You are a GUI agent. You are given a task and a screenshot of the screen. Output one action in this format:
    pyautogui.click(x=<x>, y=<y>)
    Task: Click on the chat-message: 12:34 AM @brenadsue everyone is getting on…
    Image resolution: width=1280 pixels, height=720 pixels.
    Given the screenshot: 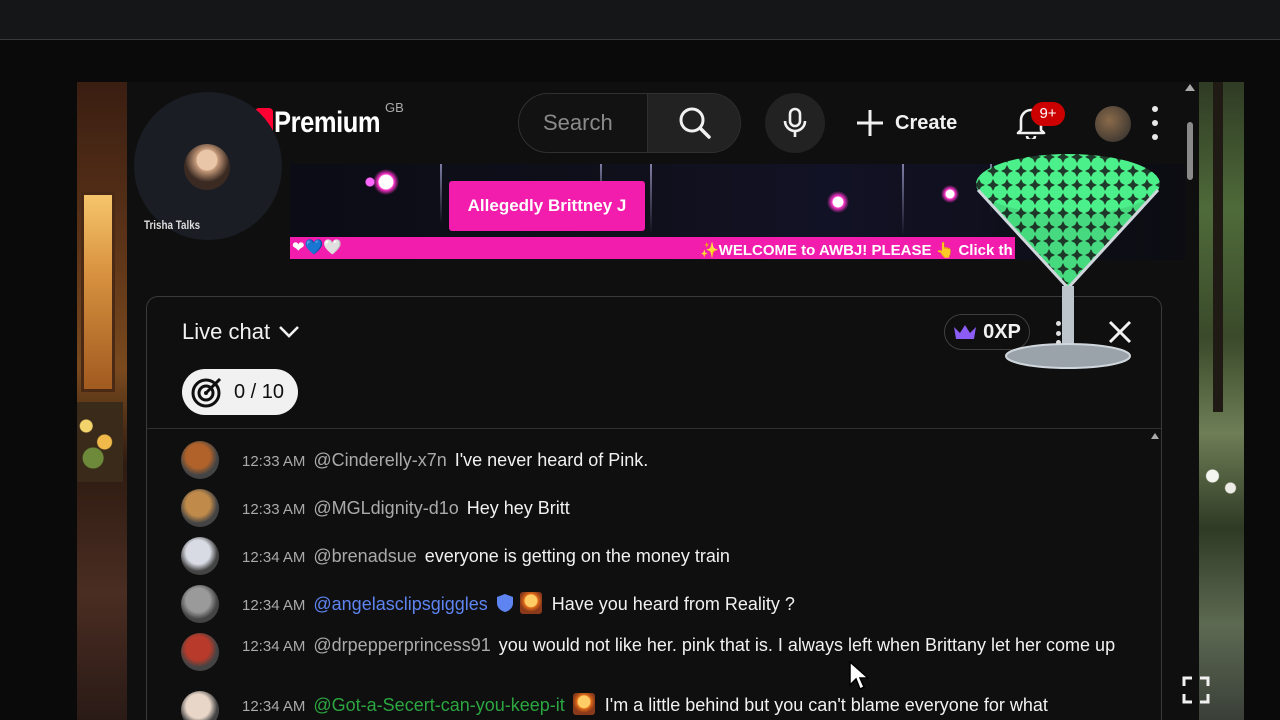 What is the action you would take?
    pyautogui.click(x=647, y=559)
    